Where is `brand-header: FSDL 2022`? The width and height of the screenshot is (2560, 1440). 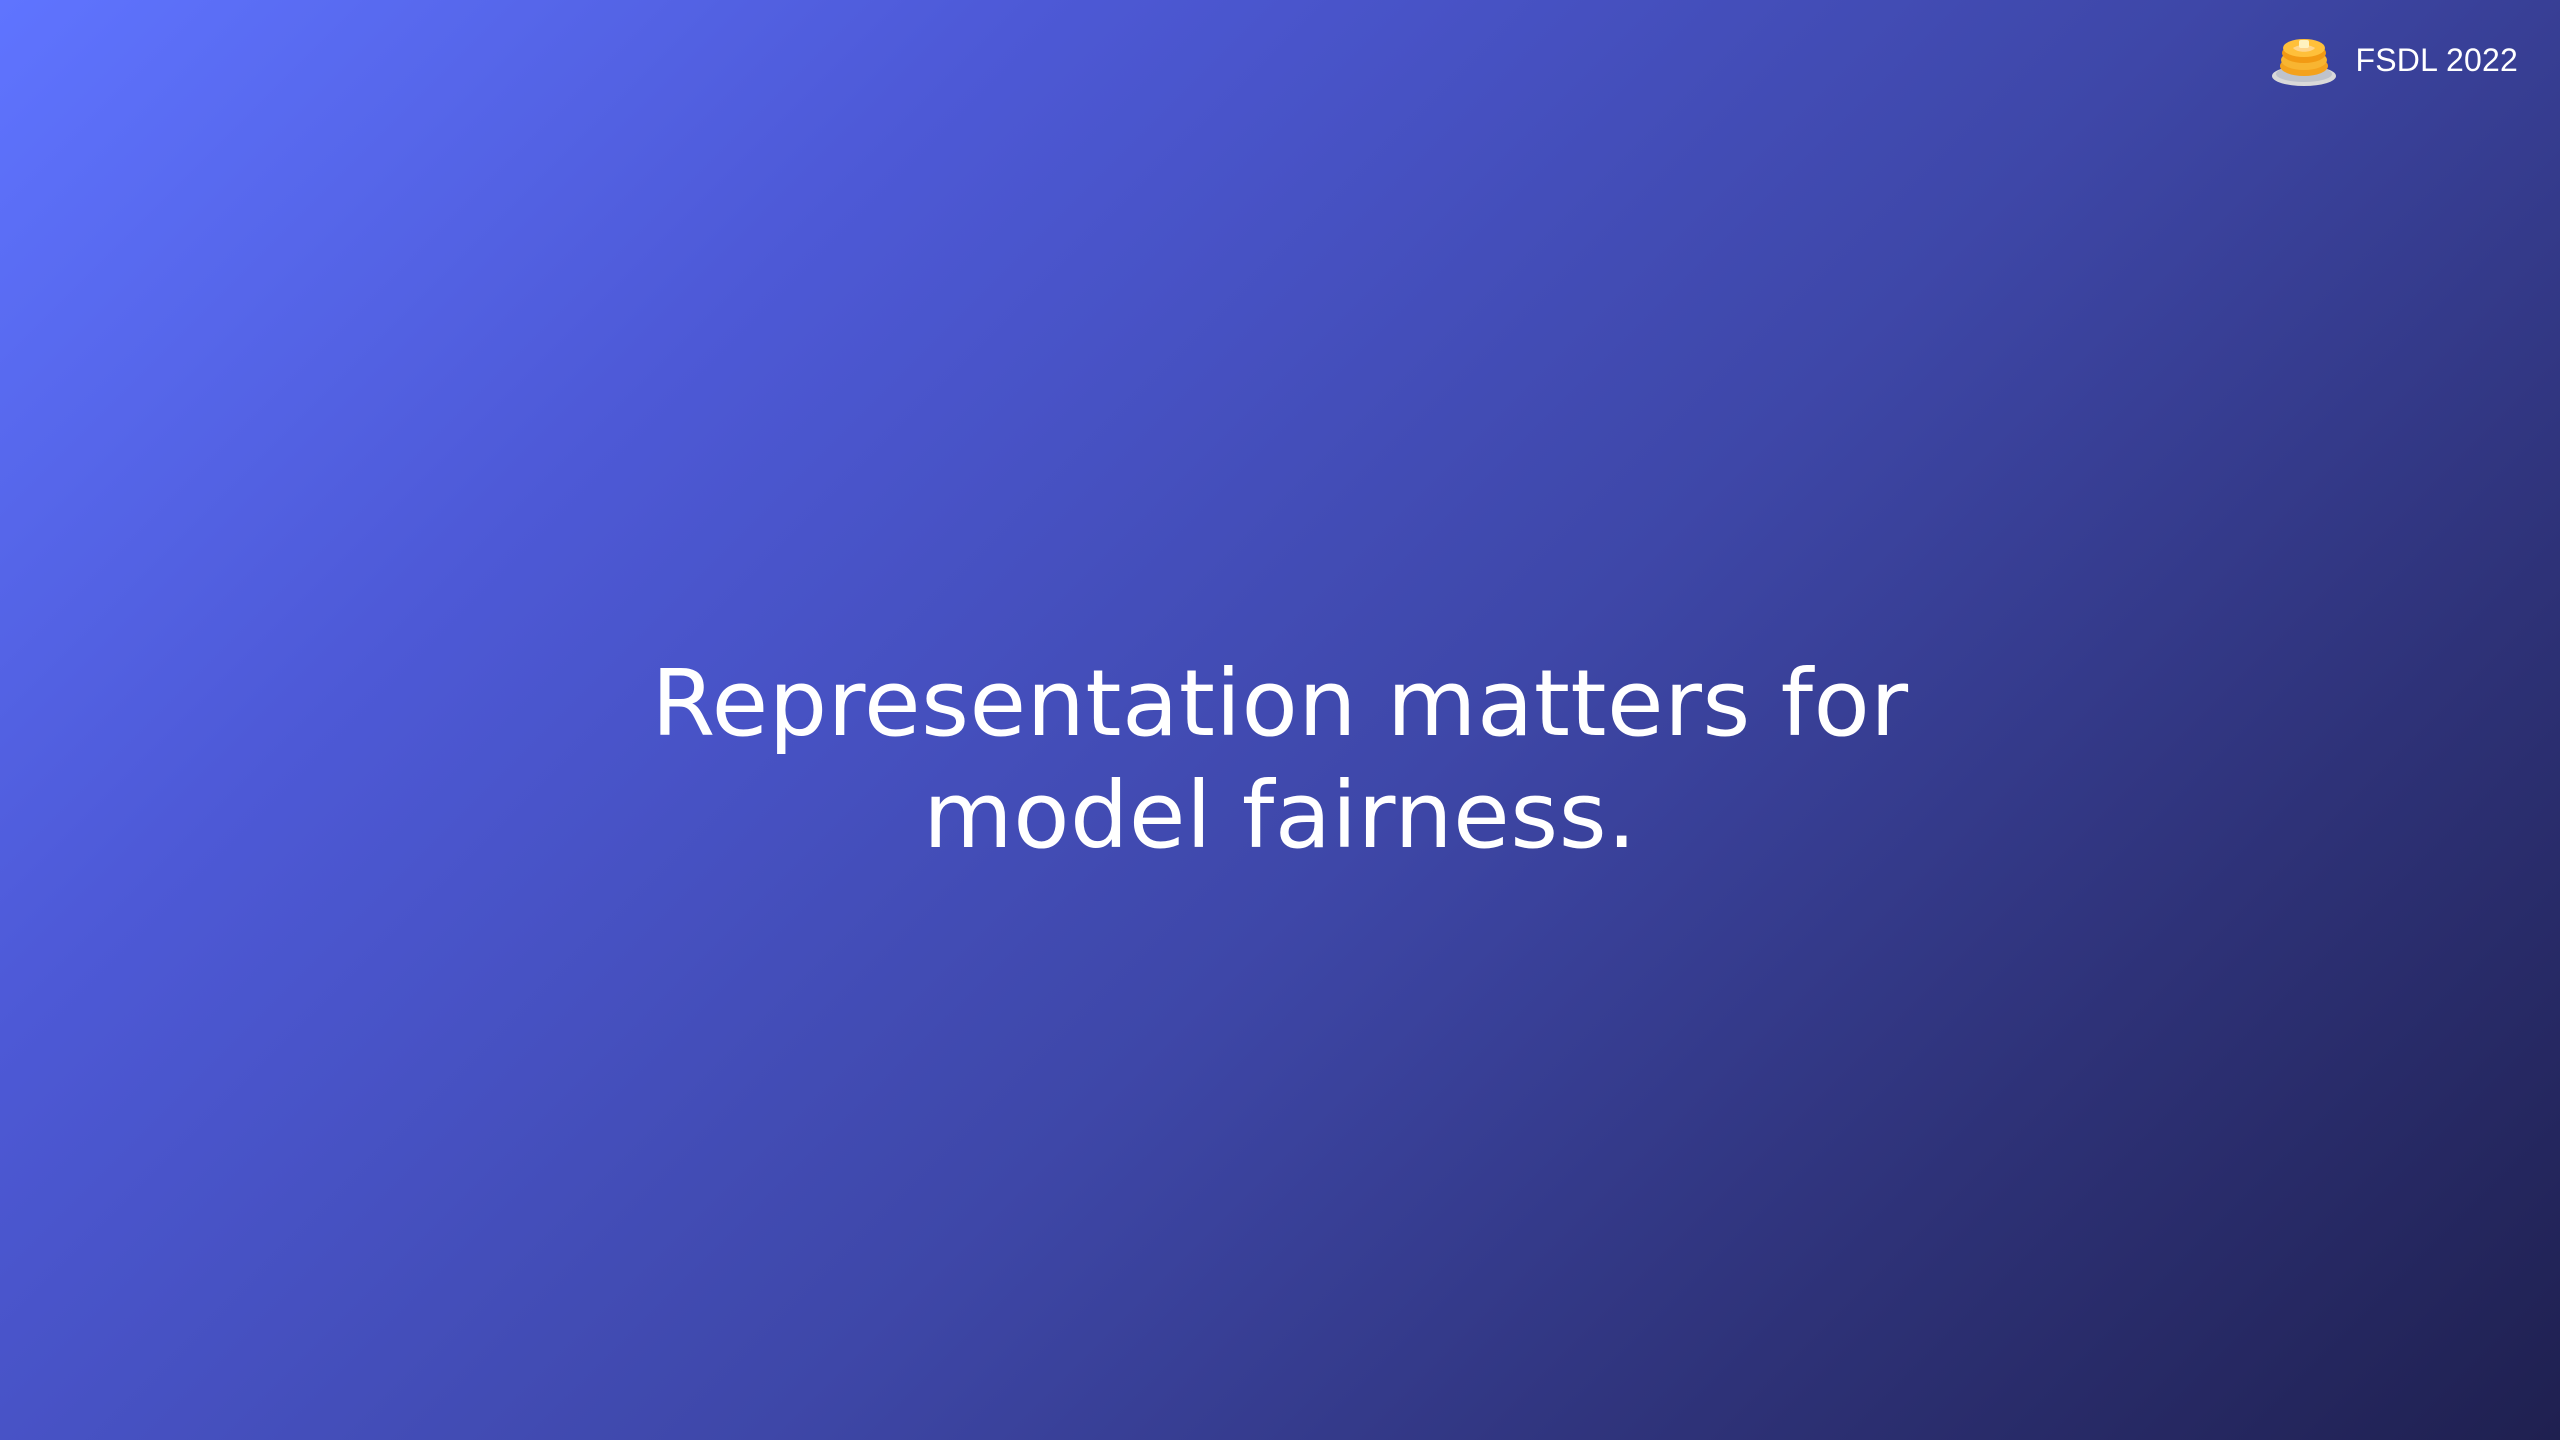 brand-header: FSDL 2022 is located at coordinates (2393, 60).